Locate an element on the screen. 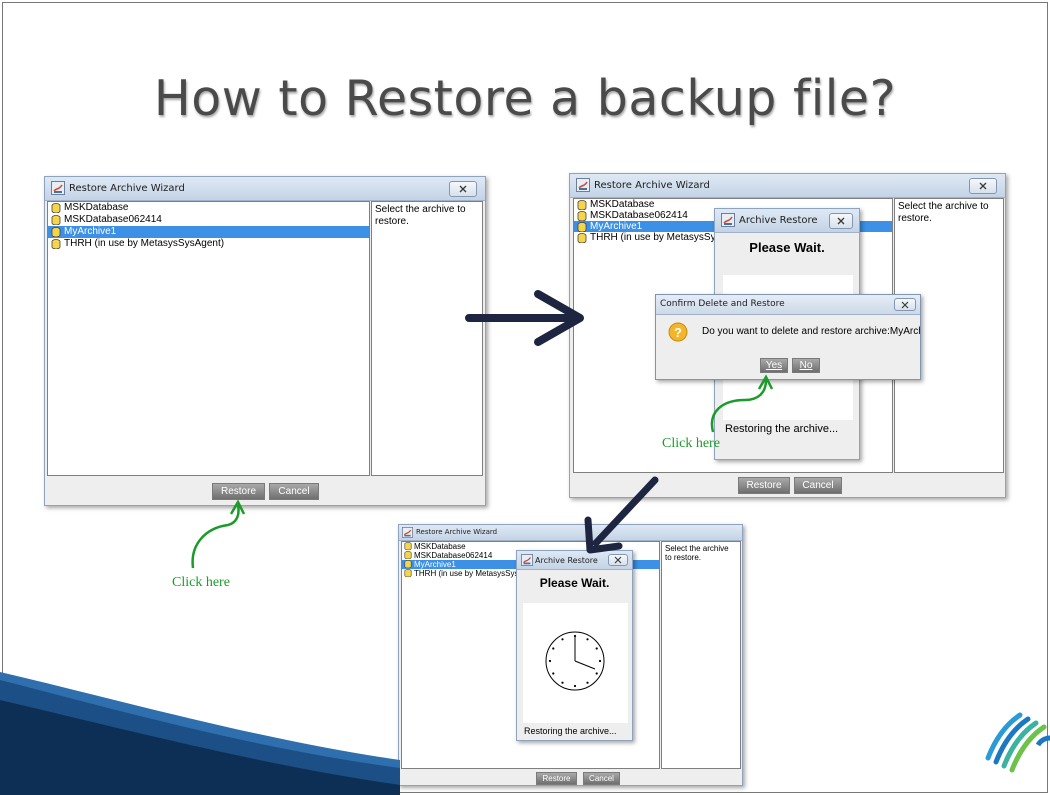  wait-body is located at coordinates (575, 663).